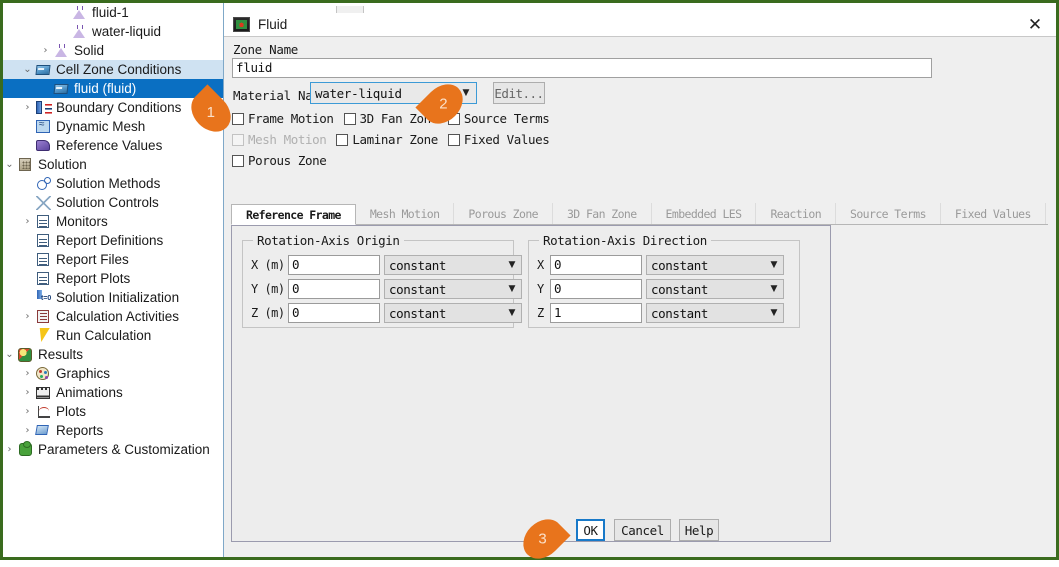 The width and height of the screenshot is (1059, 567). I want to click on tree-item-report-files: Report Files, so click(113, 259).